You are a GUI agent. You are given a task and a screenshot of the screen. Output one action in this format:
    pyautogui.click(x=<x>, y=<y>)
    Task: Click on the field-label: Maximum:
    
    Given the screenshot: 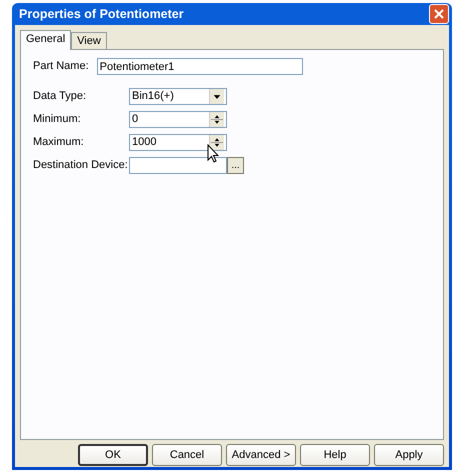 What is the action you would take?
    pyautogui.click(x=59, y=142)
    